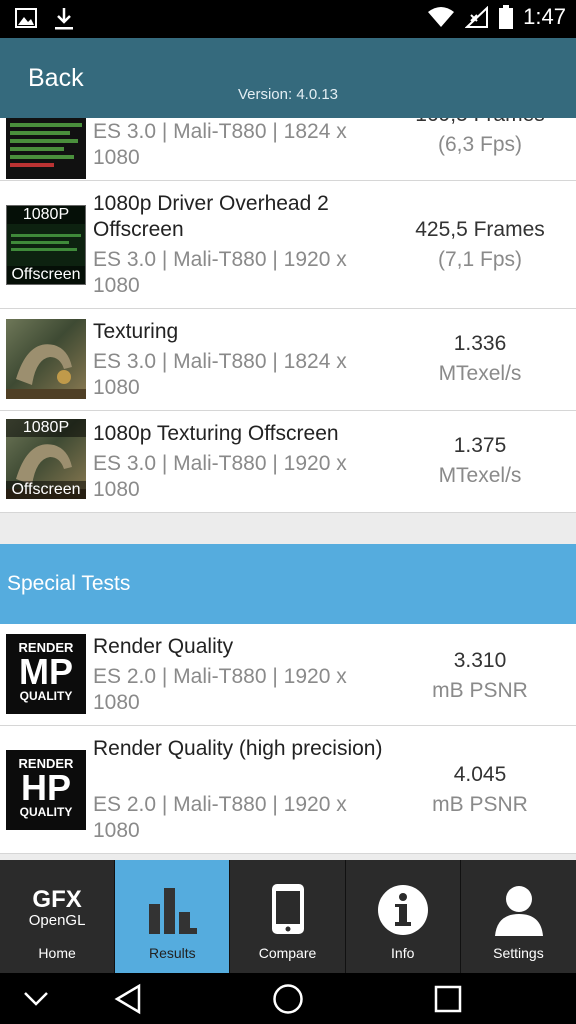 The image size is (576, 1024). I want to click on tab-results: Results, so click(173, 916).